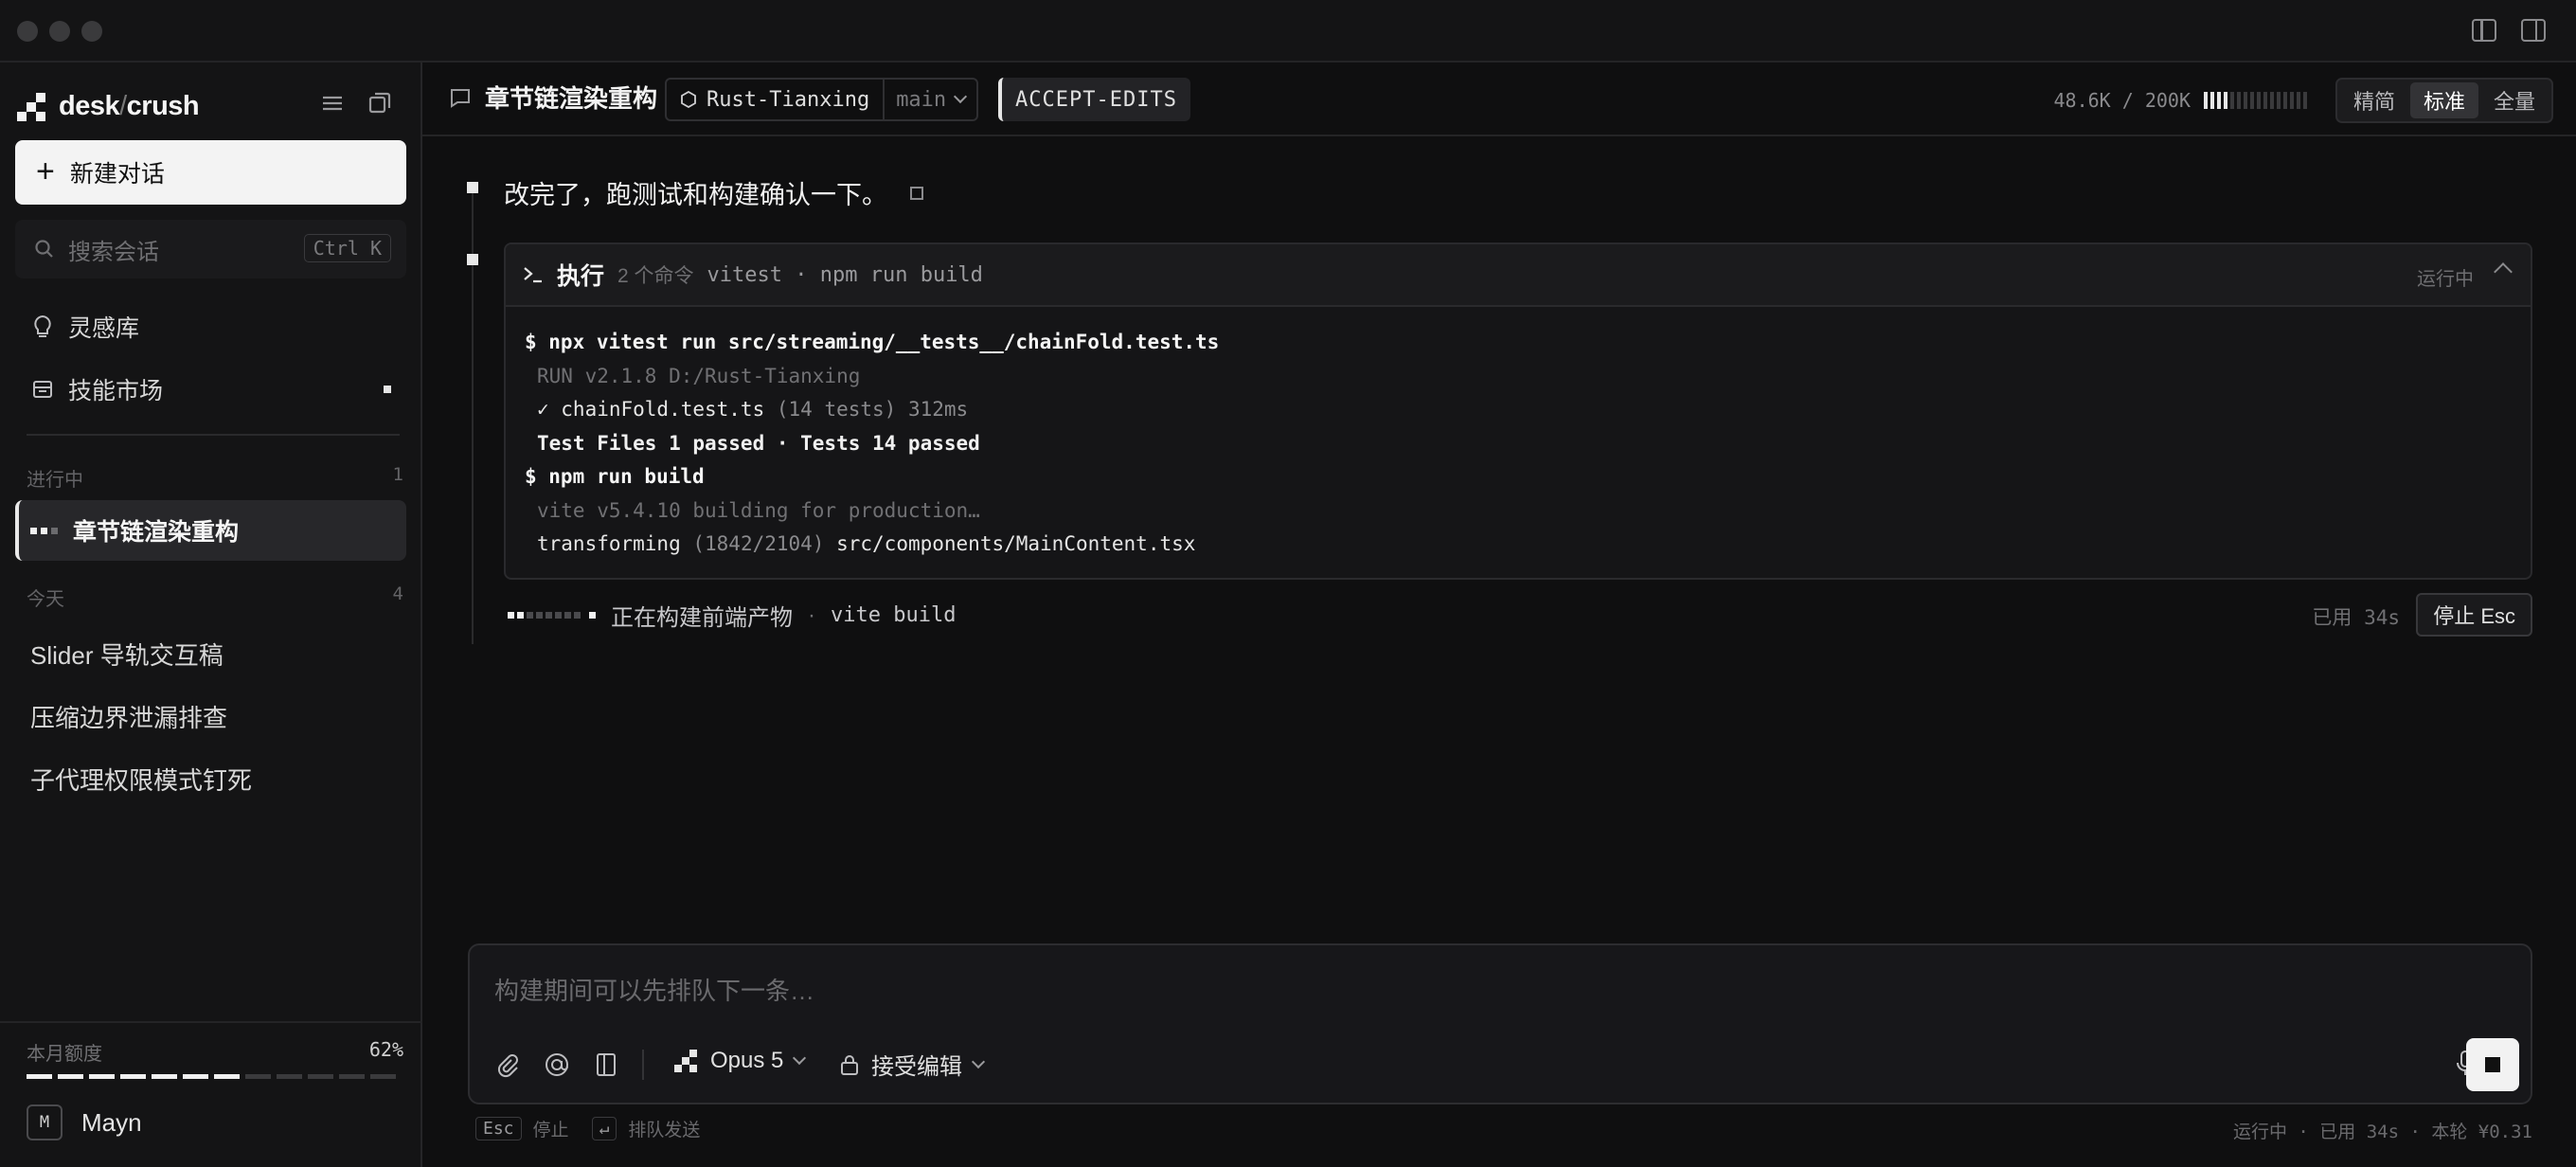 Image resolution: width=2576 pixels, height=1167 pixels. I want to click on search-input: 搜索会话 Ctrl K, so click(210, 249).